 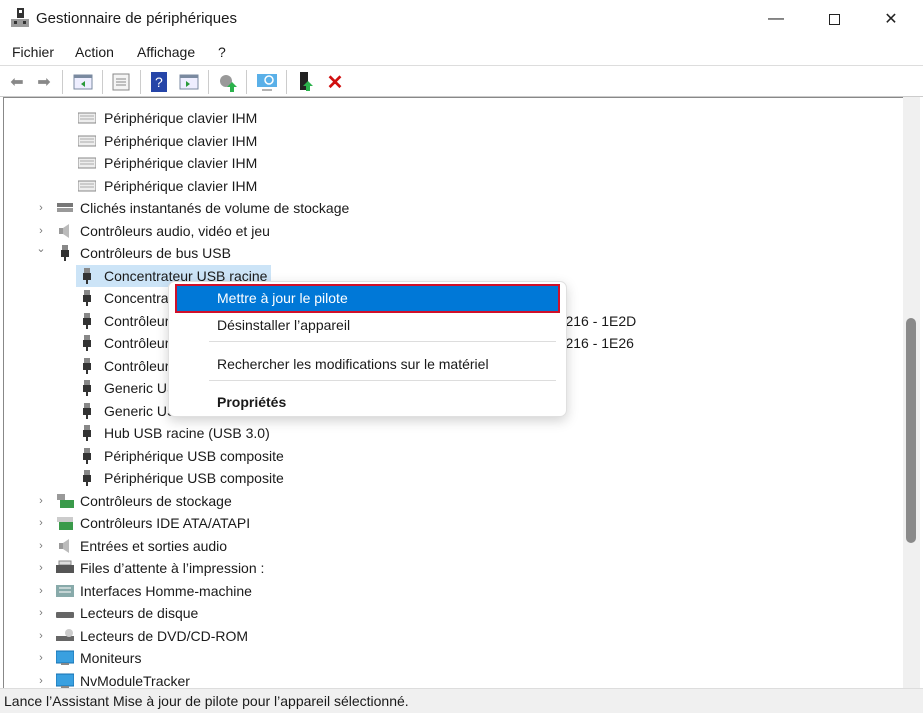 I want to click on properties-icon, so click(x=121, y=82).